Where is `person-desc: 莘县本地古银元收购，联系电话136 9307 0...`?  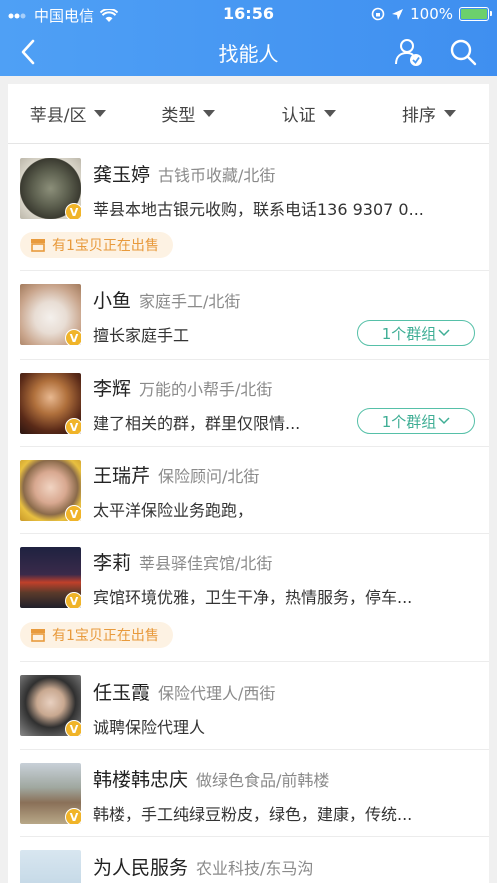
person-desc: 莘县本地古银元收购，联系电话136 9307 0... is located at coordinates (258, 209).